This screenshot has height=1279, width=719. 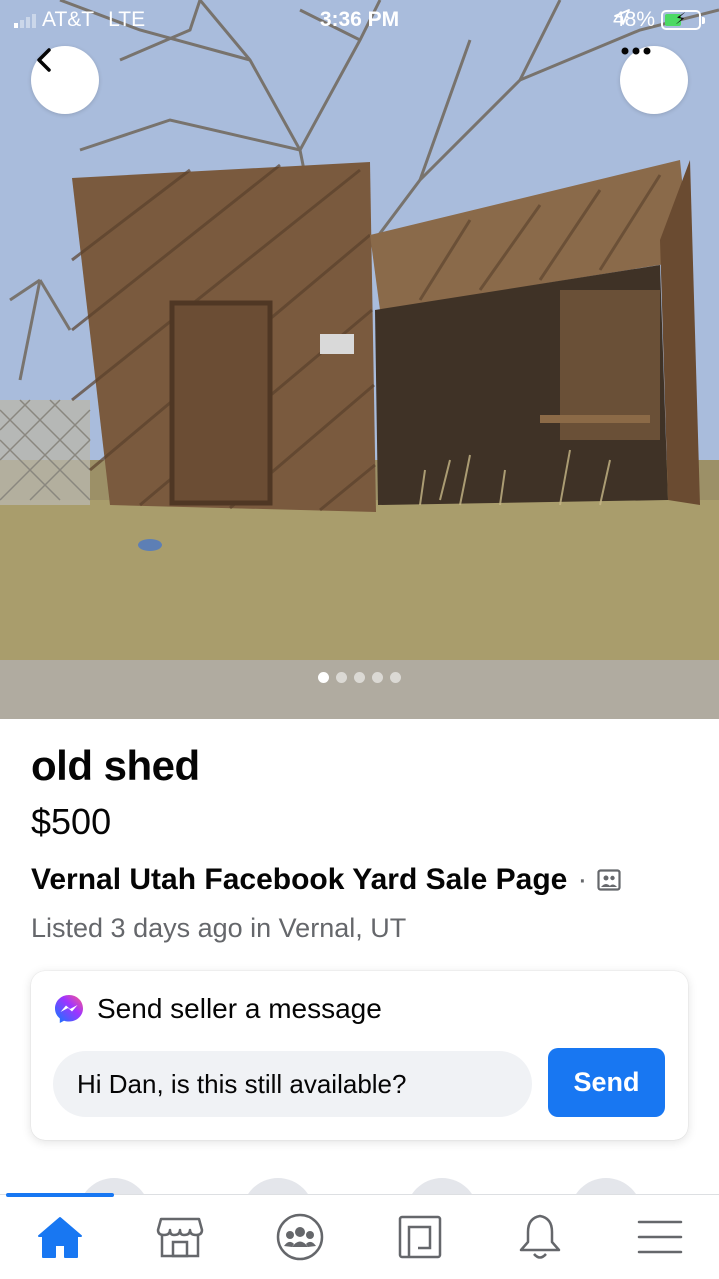 What do you see at coordinates (654, 80) in the screenshot?
I see `more-options-button` at bounding box center [654, 80].